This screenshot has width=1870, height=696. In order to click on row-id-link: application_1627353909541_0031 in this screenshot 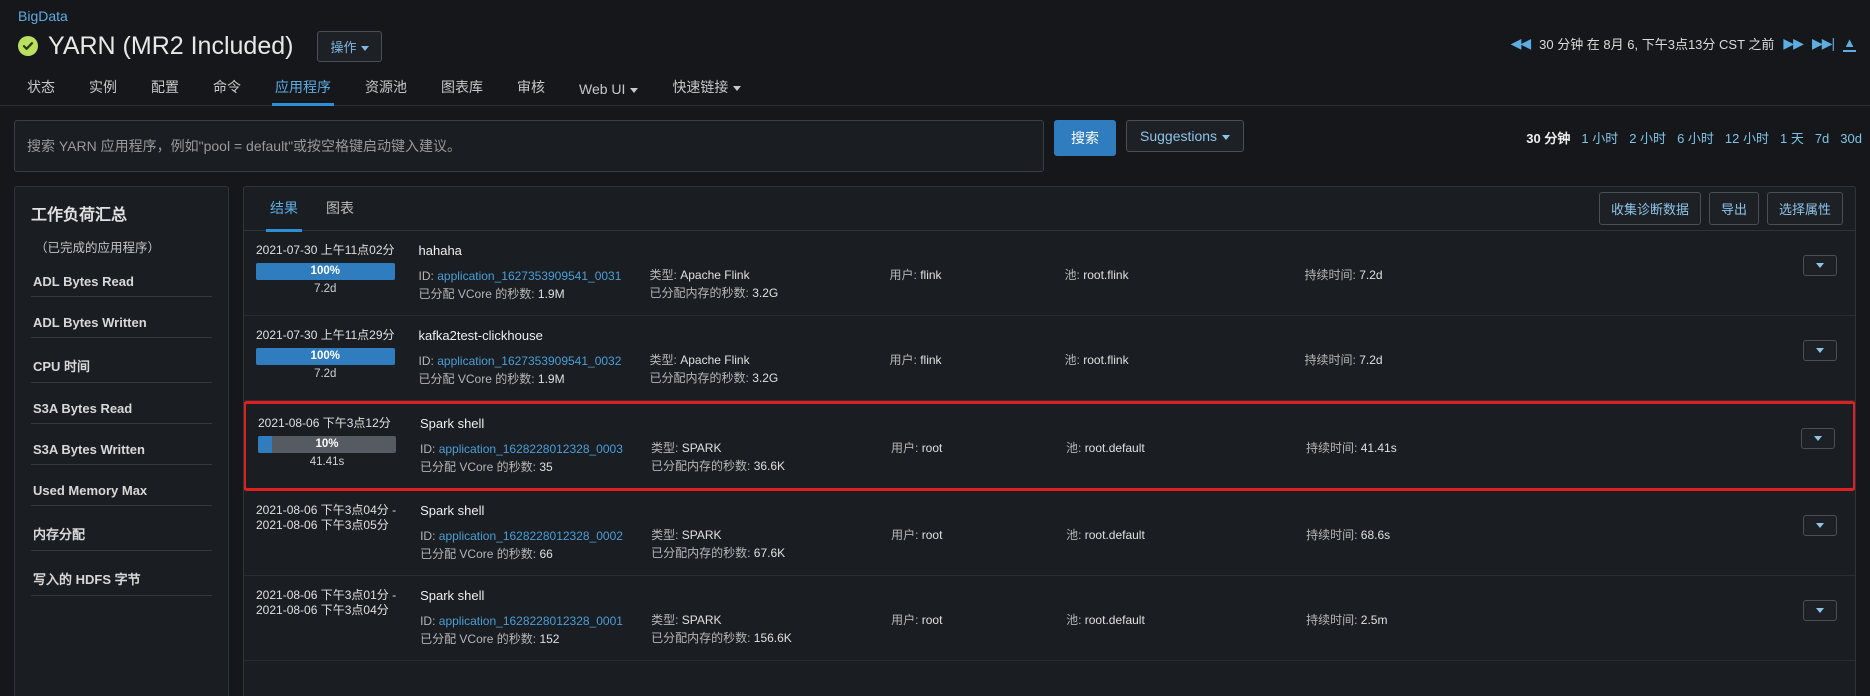, I will do `click(529, 276)`.